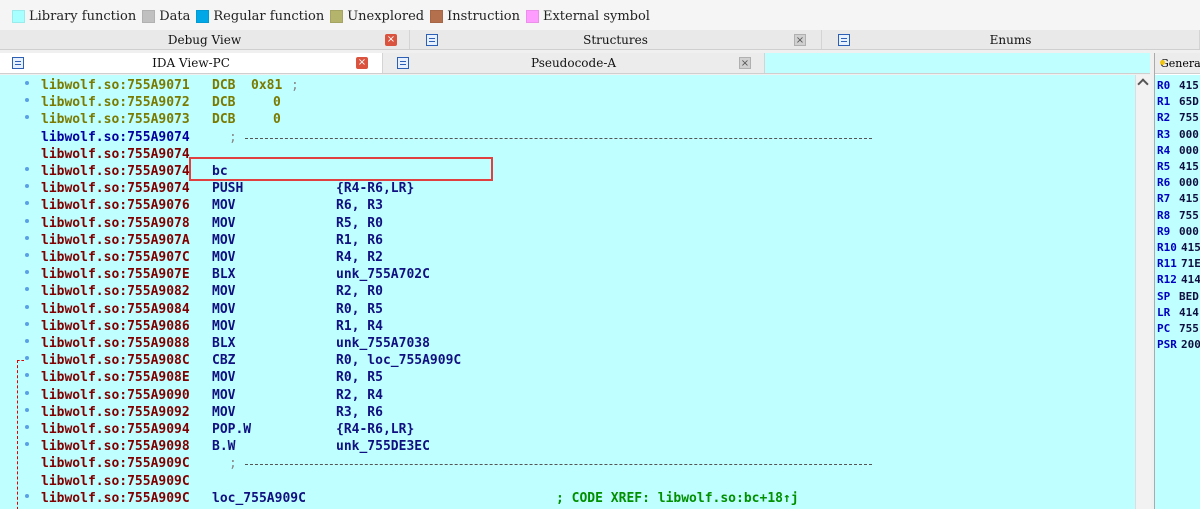 This screenshot has width=1200, height=509. I want to click on register-name: R11, so click(1167, 264).